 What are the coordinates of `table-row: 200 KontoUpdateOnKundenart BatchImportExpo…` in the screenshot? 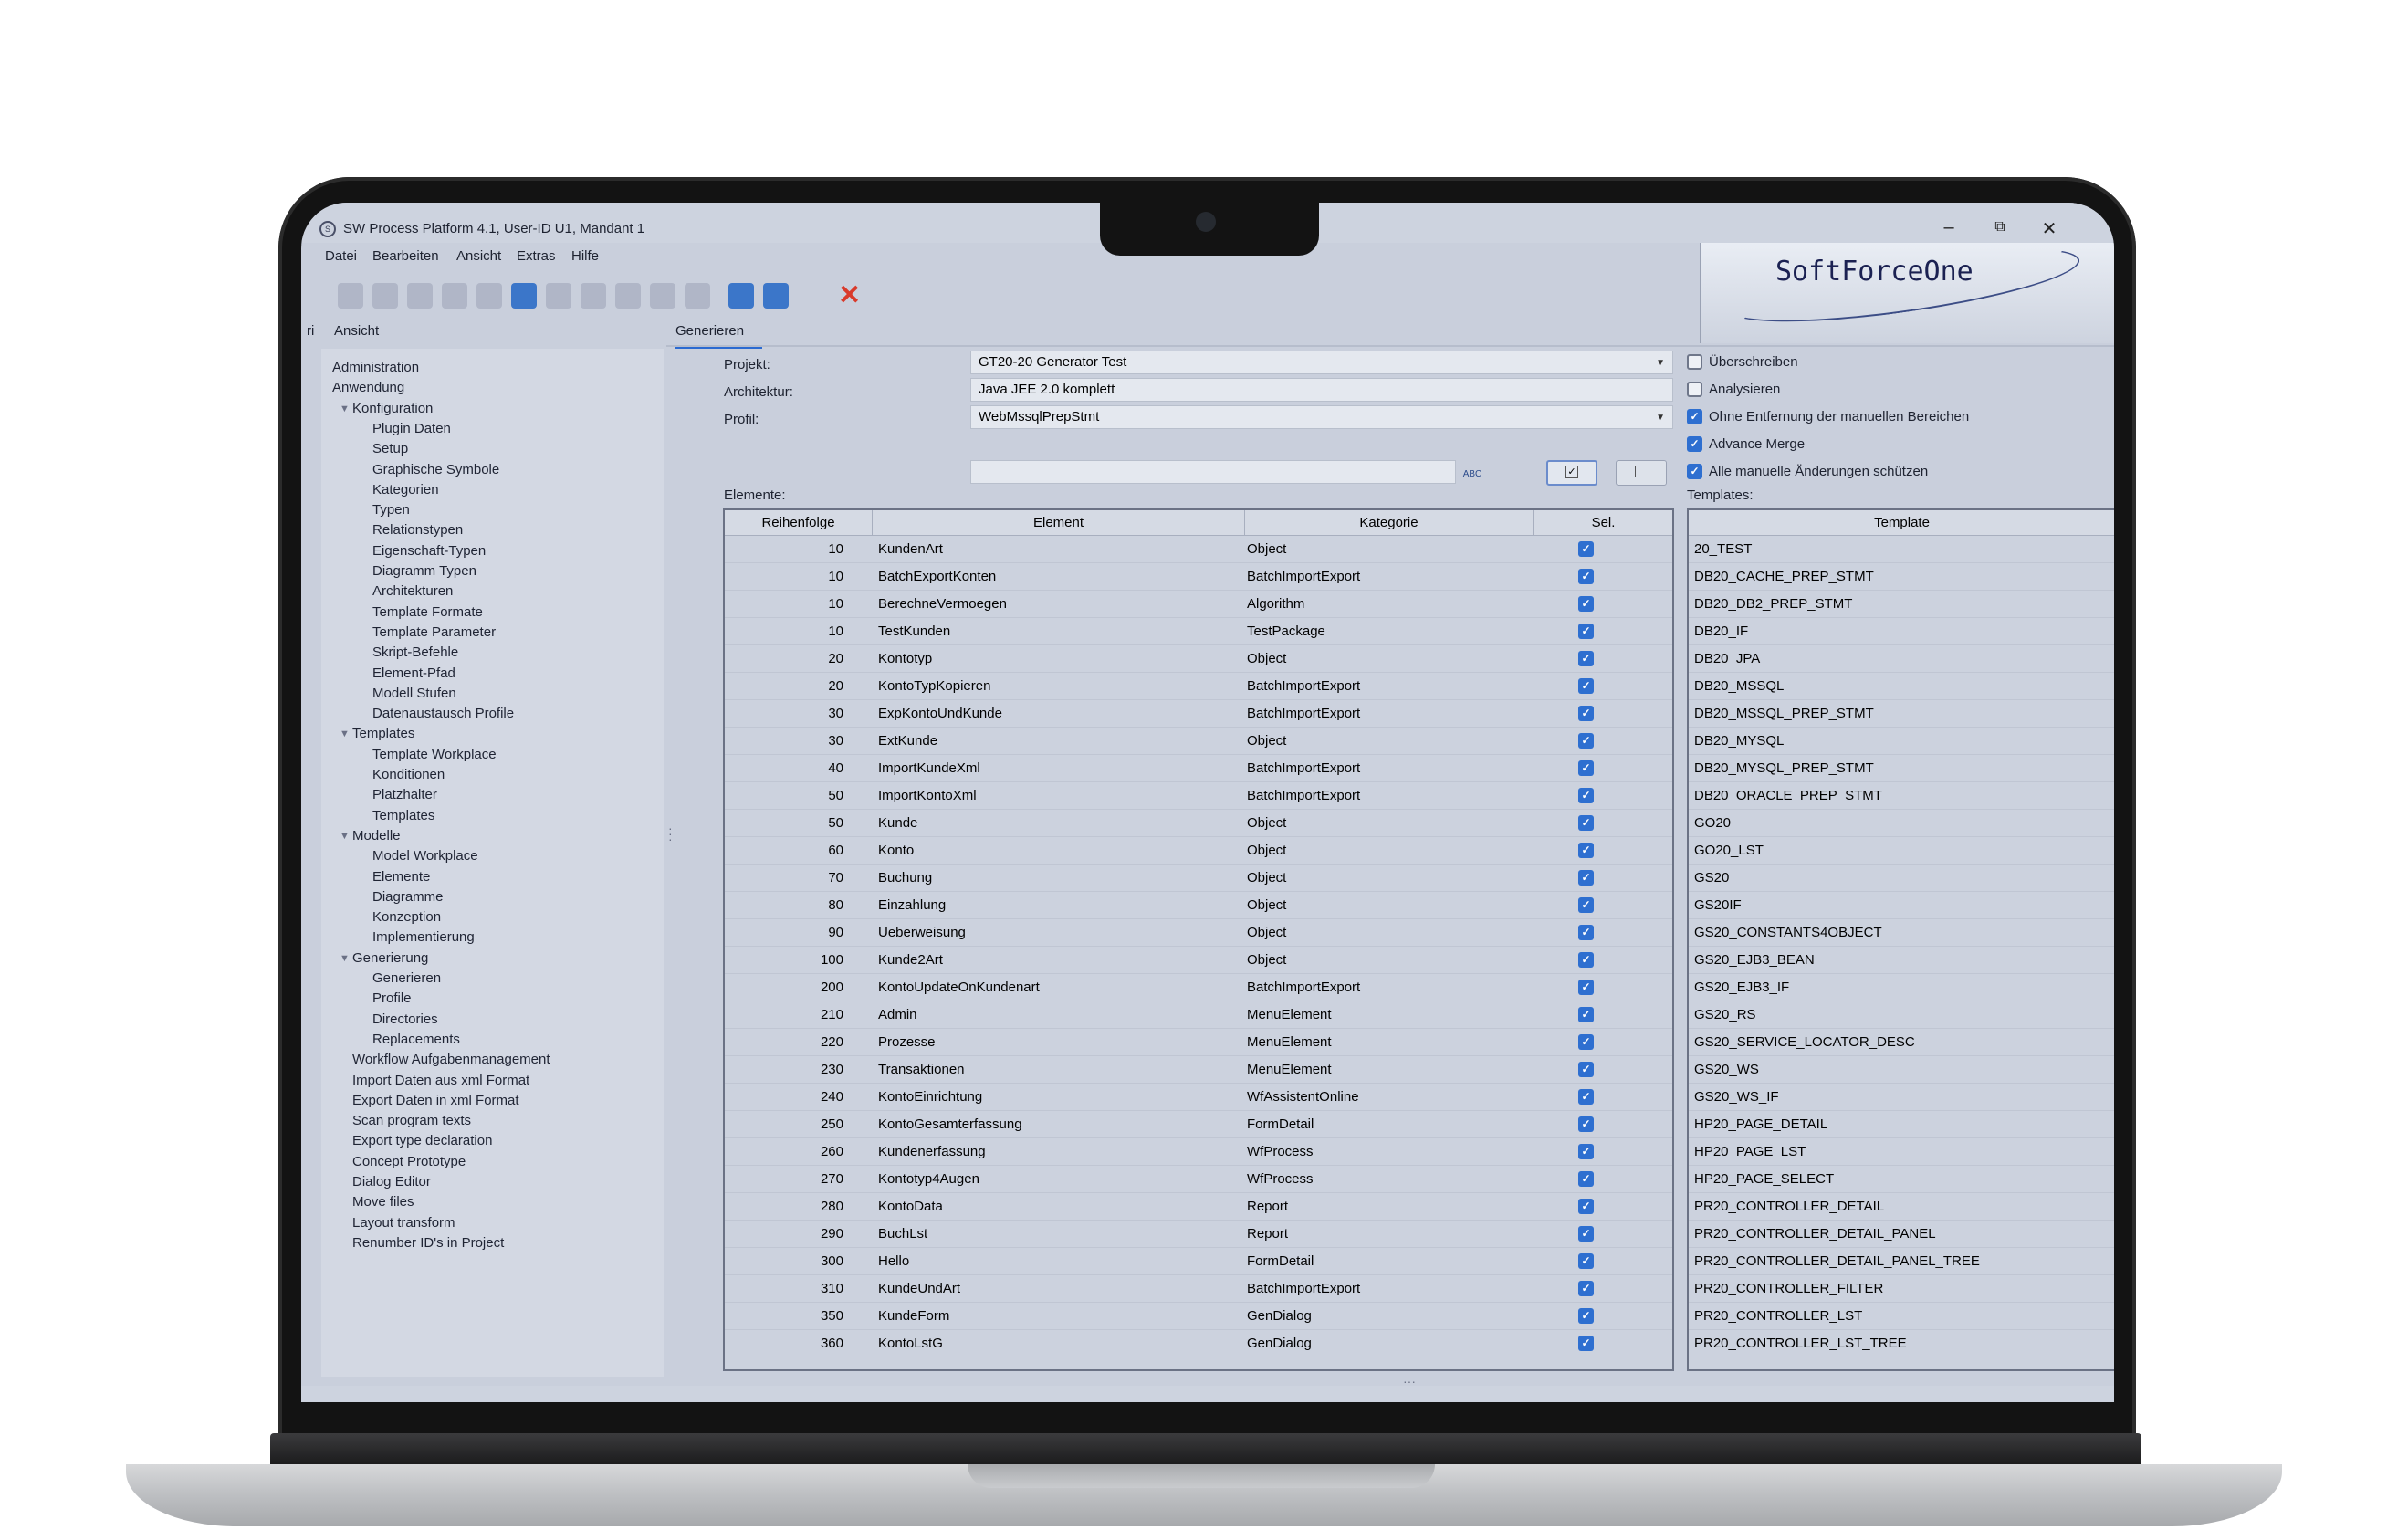 It's located at (1198, 988).